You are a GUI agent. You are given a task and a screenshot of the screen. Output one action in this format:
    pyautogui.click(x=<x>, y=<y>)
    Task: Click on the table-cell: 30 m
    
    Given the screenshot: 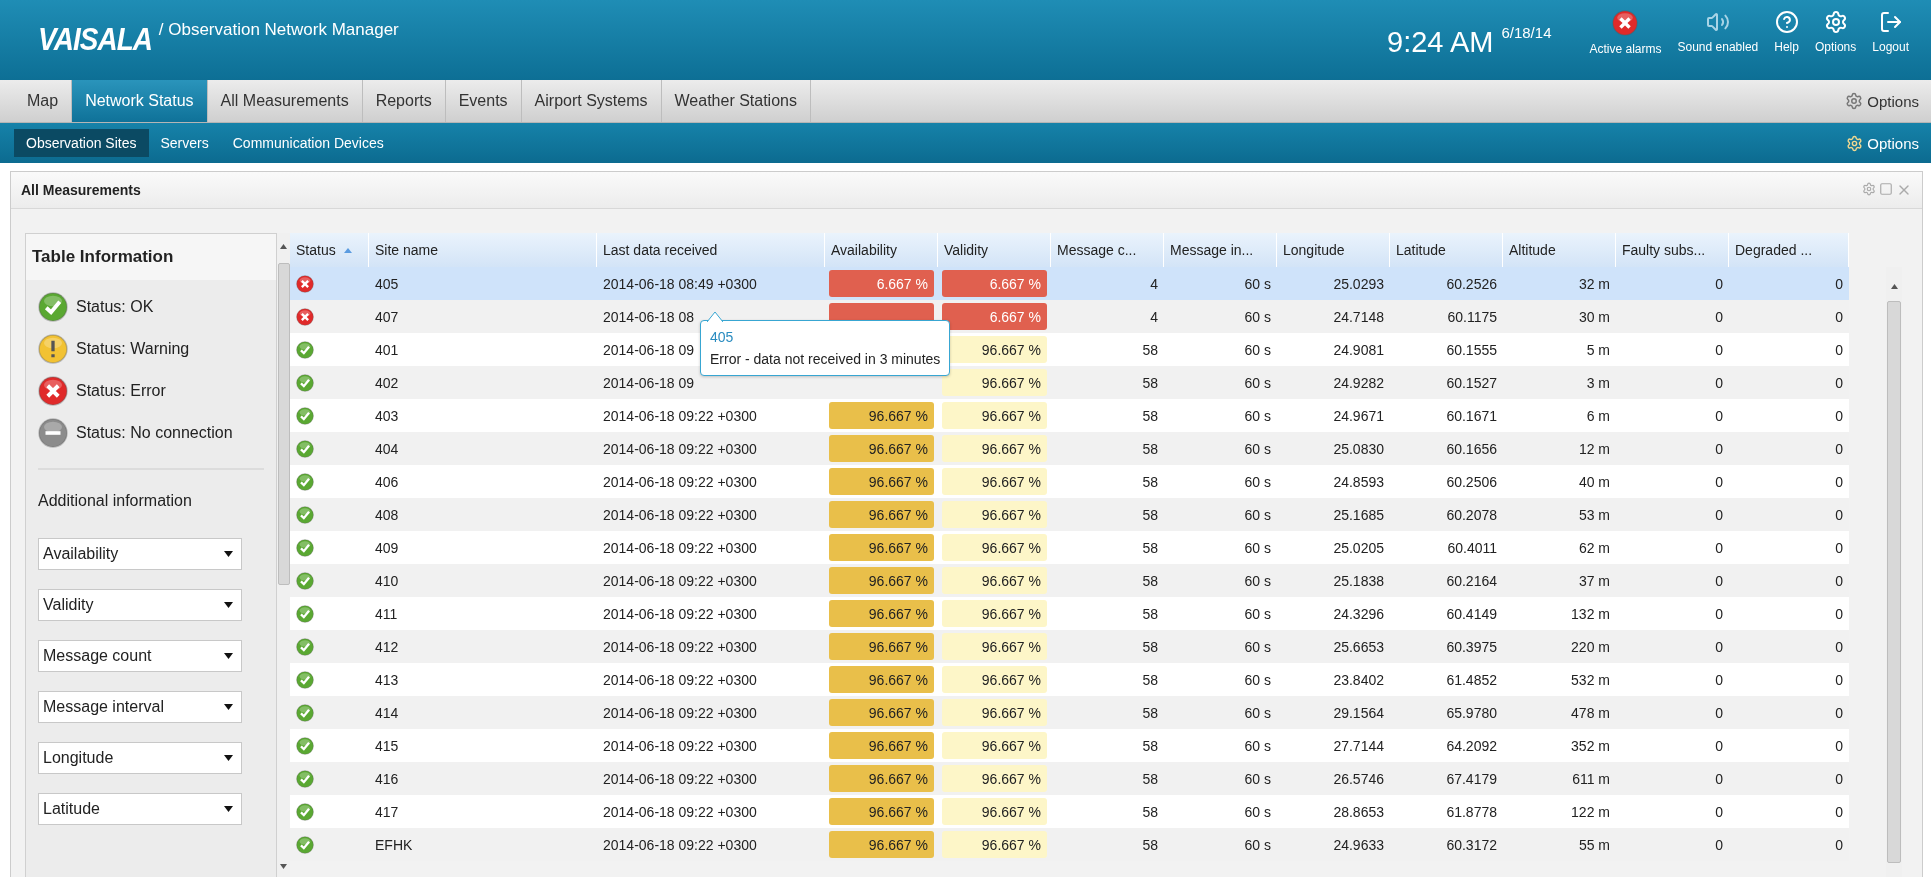 What is the action you would take?
    pyautogui.click(x=1594, y=316)
    